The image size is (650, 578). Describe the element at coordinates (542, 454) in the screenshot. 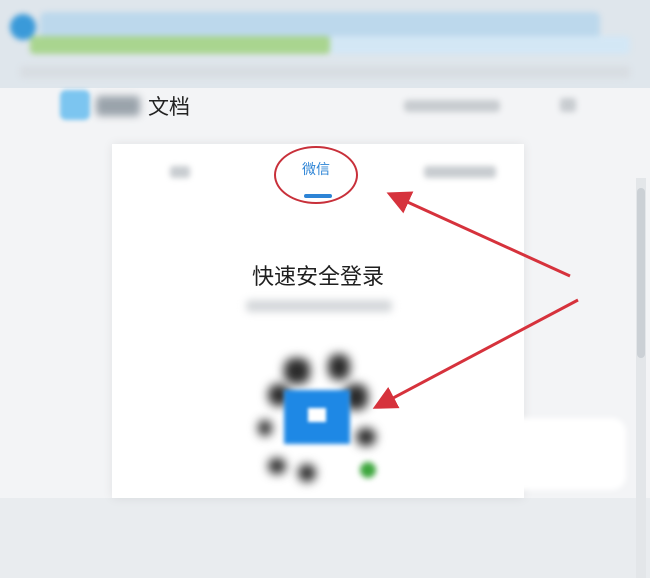

I see `blur-patch` at that location.